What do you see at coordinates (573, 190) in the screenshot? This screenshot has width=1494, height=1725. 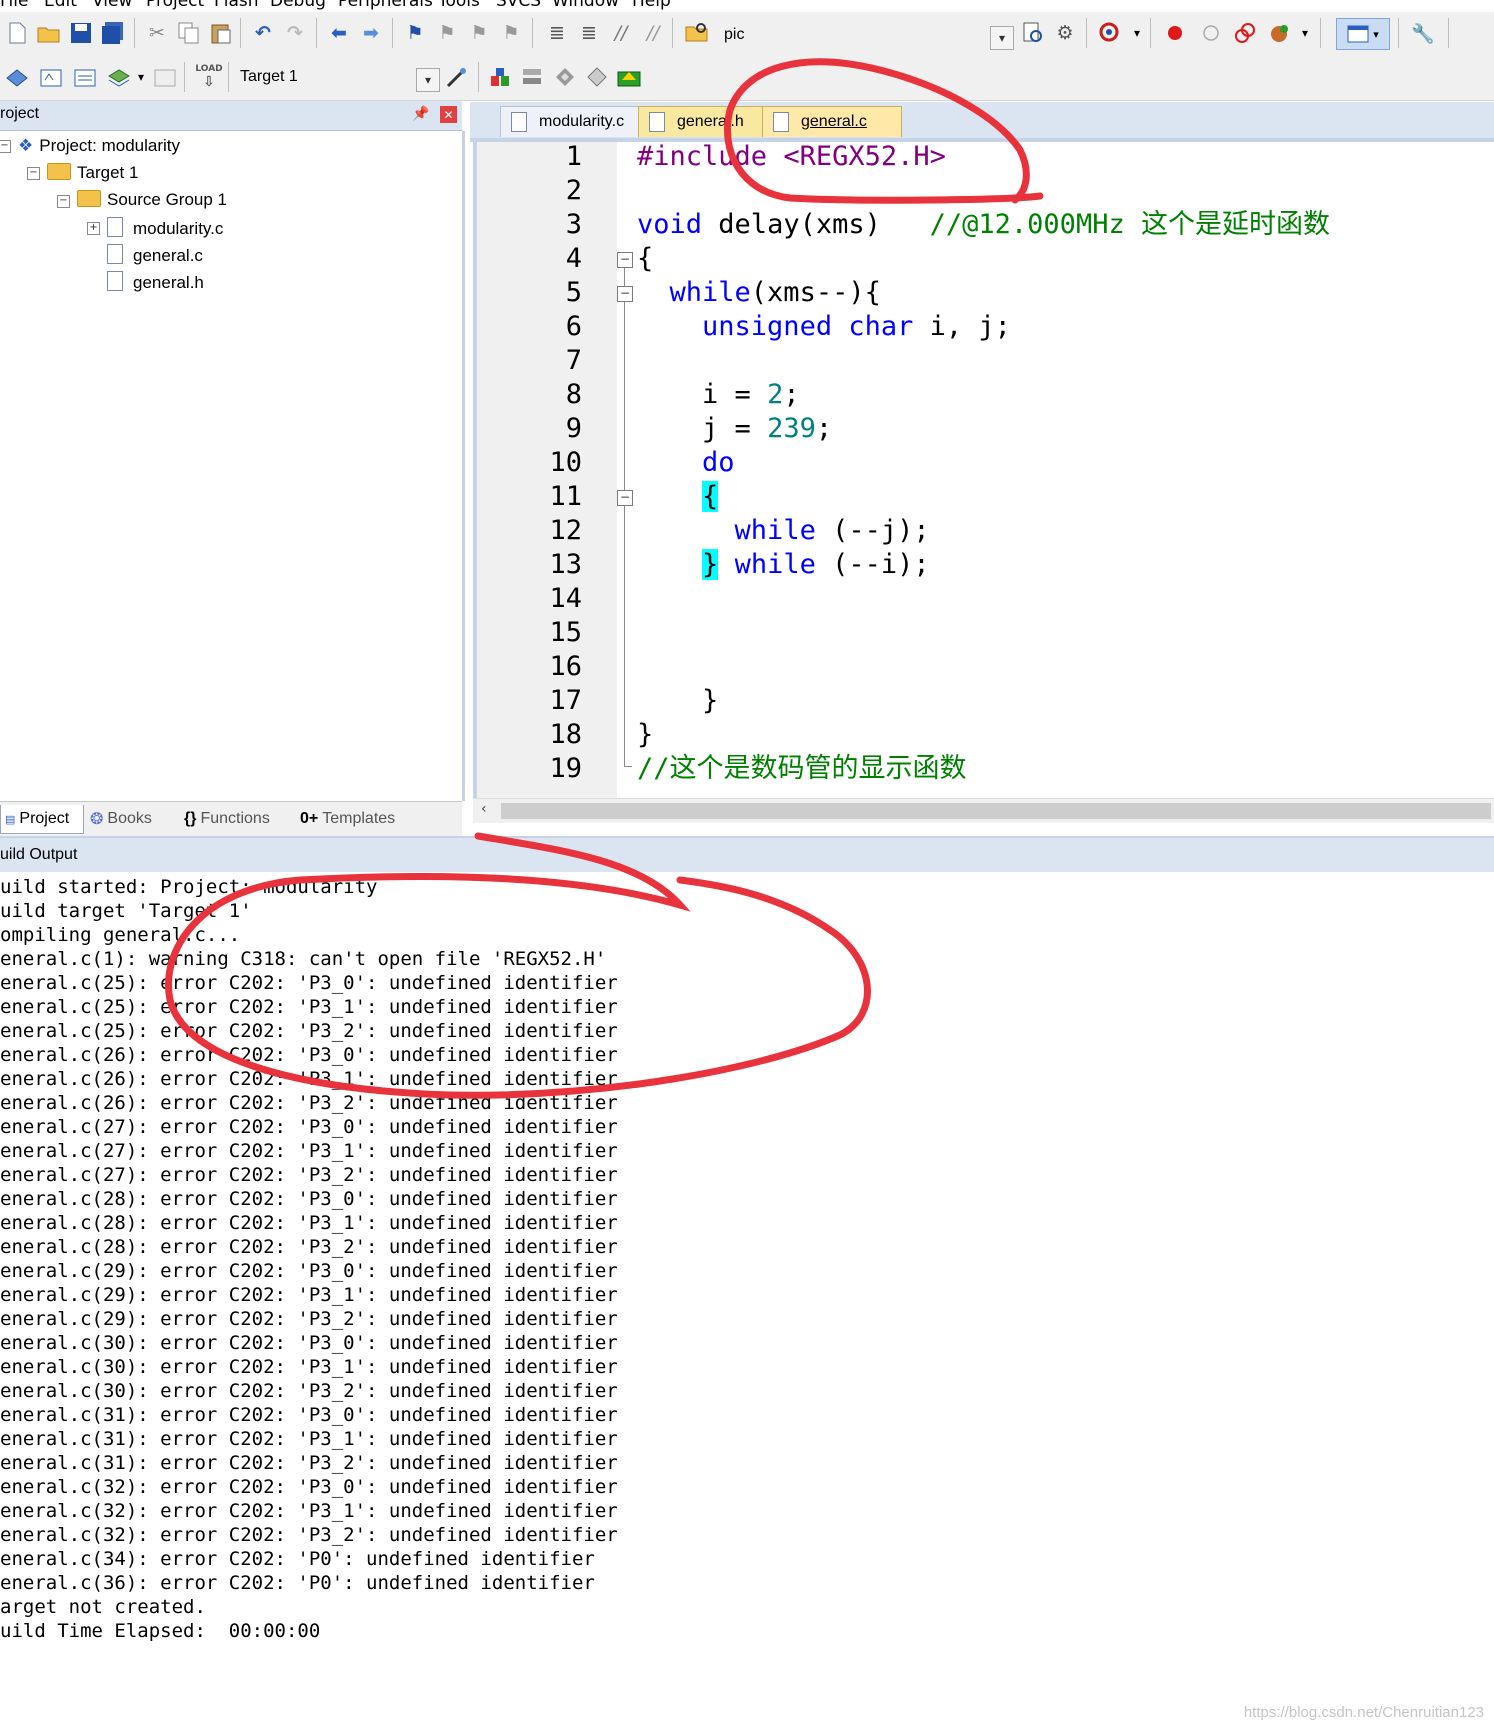 I see `line-number: 2` at bounding box center [573, 190].